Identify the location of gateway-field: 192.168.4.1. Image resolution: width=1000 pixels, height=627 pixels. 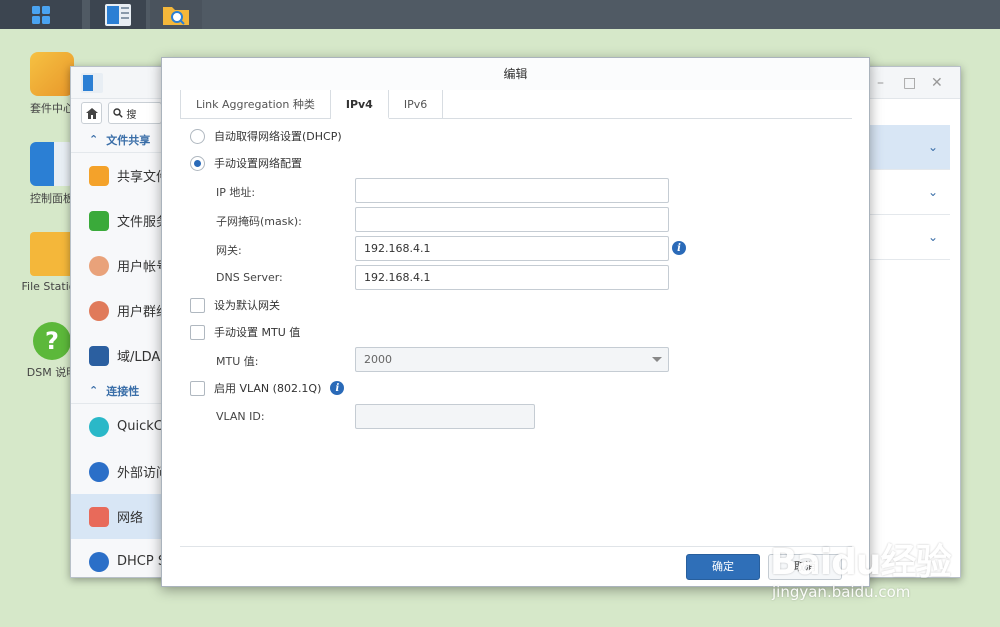
(512, 248).